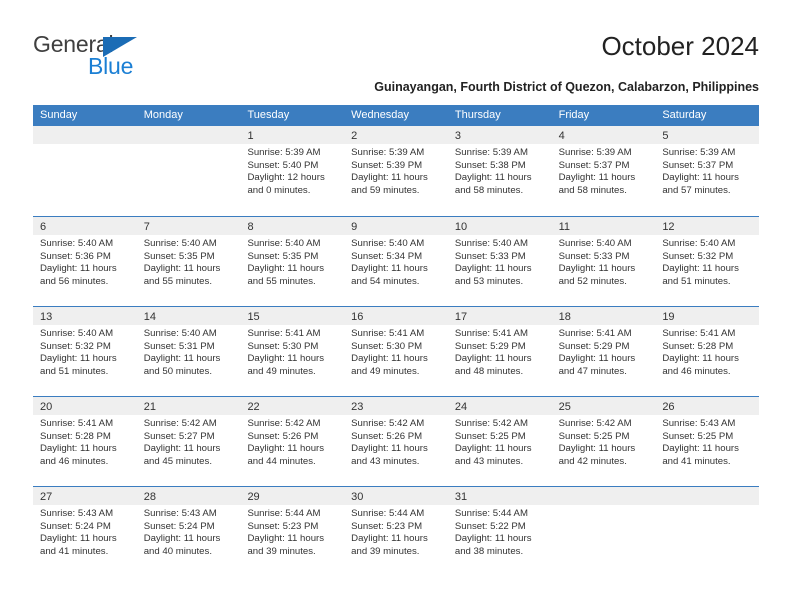 Image resolution: width=792 pixels, height=612 pixels. What do you see at coordinates (592, 281) in the screenshot?
I see `day-detail-line: and 52 minutes.` at bounding box center [592, 281].